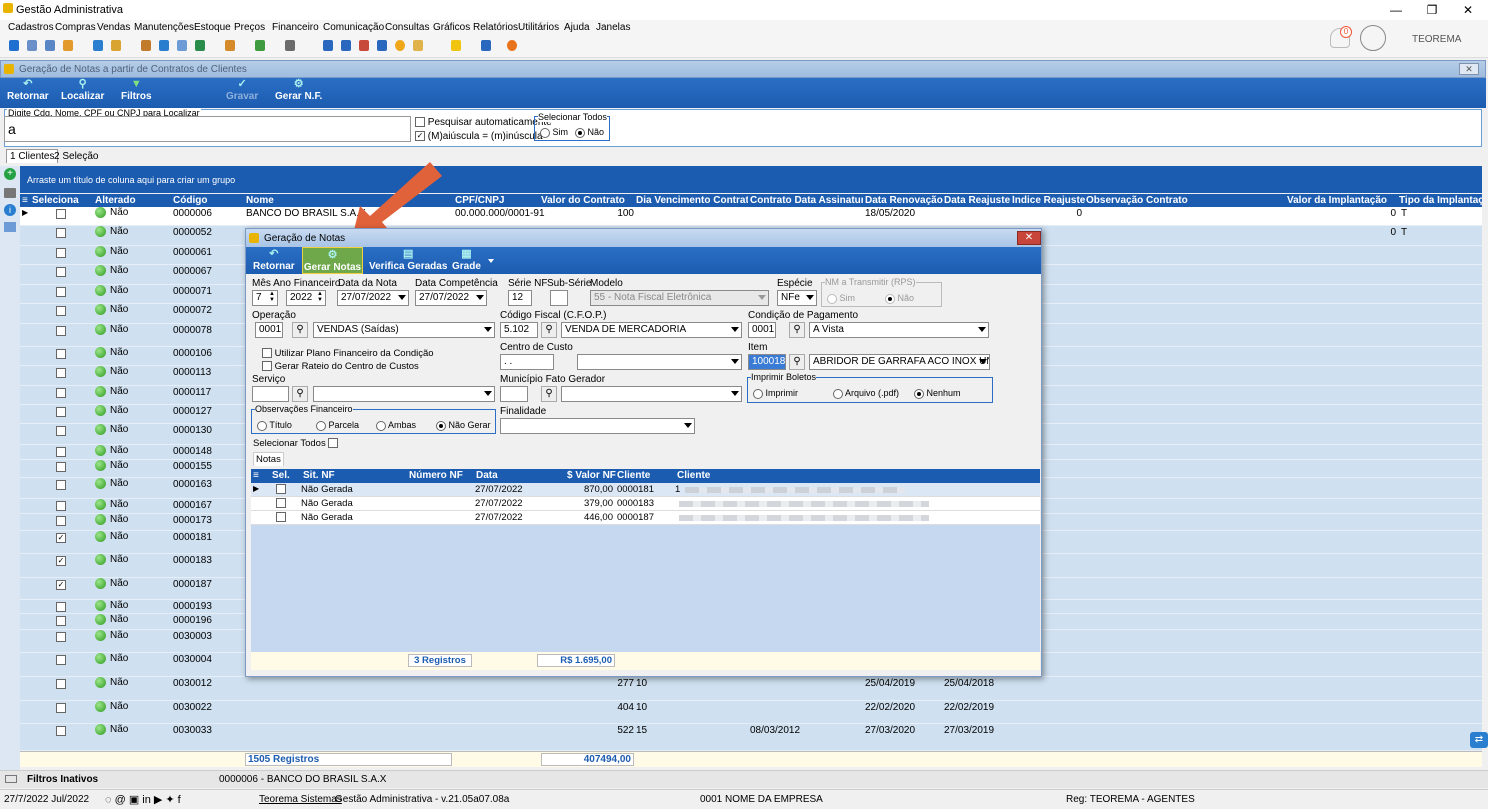 This screenshot has height=809, width=1488. I want to click on municipio-select, so click(651, 394).